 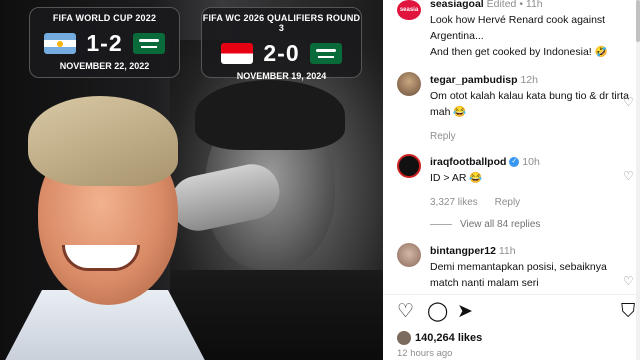 What do you see at coordinates (638, 180) in the screenshot?
I see `scrollbar` at bounding box center [638, 180].